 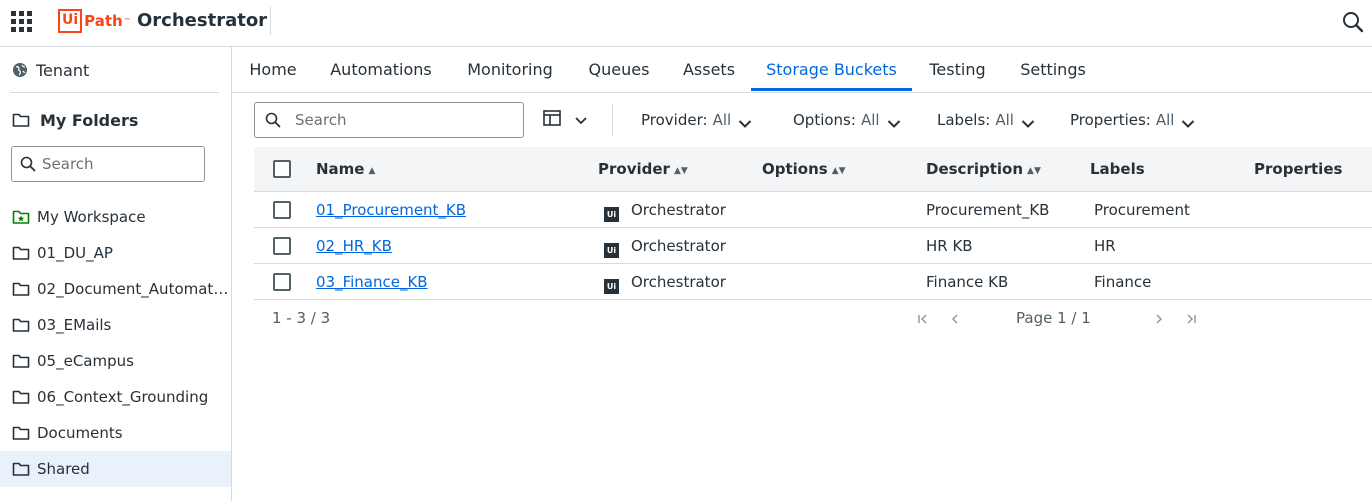 I want to click on column-header-properties: Properties, so click(x=1298, y=169).